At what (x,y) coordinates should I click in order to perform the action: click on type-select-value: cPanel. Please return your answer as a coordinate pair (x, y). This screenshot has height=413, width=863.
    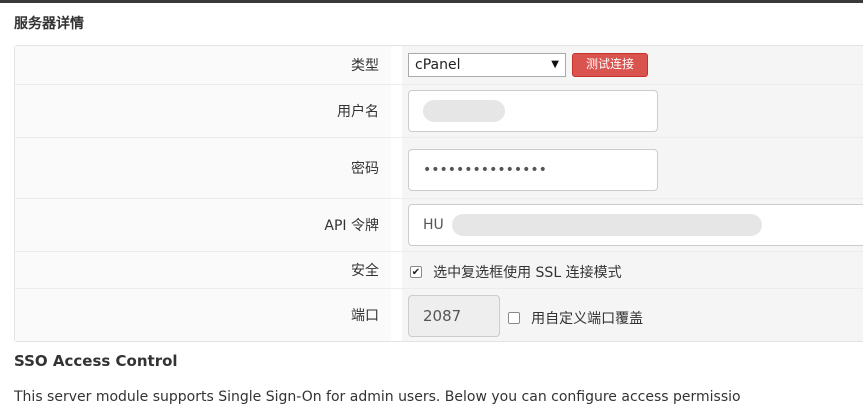
    Looking at the image, I should click on (438, 65).